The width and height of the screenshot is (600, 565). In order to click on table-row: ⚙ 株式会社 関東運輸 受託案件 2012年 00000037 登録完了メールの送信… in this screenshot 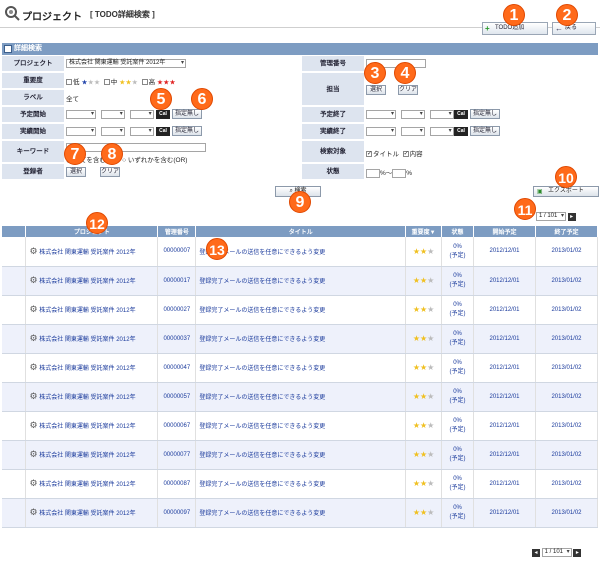, I will do `click(300, 339)`.